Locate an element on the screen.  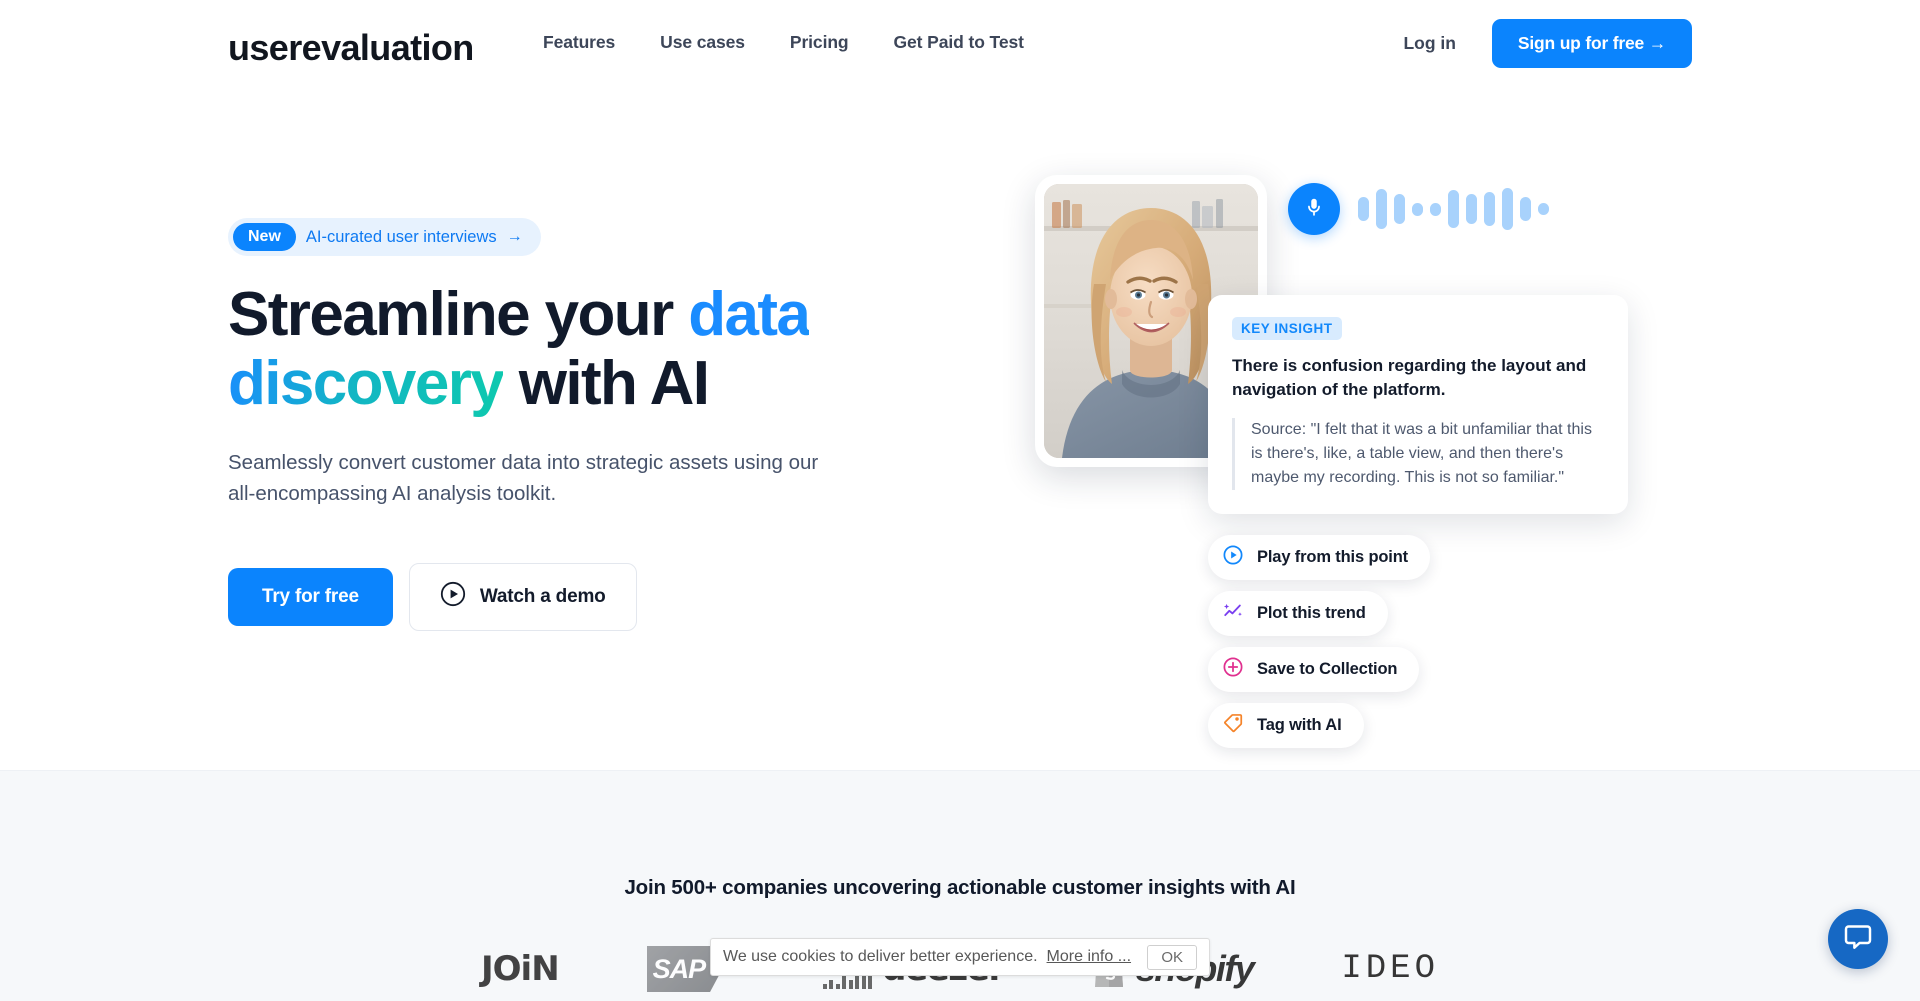
logo-ideo: IDEO is located at coordinates (1390, 969).